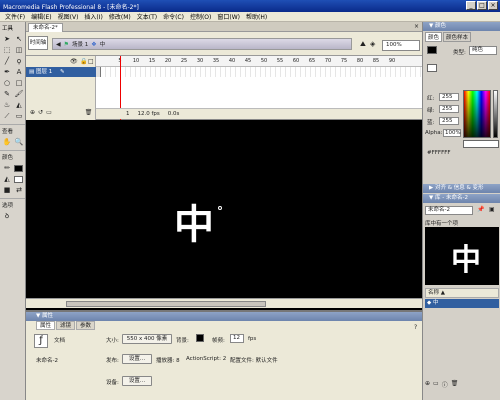  What do you see at coordinates (147, 16) in the screenshot?
I see `menu-text: 文本(T)` at bounding box center [147, 16].